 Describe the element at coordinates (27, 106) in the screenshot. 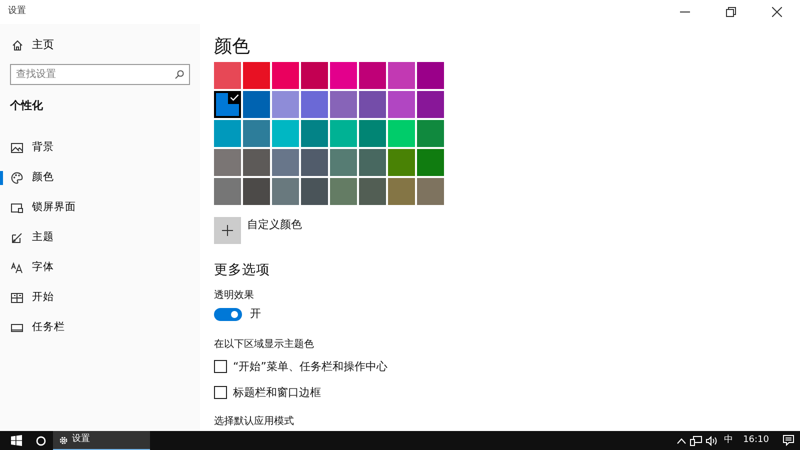

I see `section-title: 个性化` at that location.